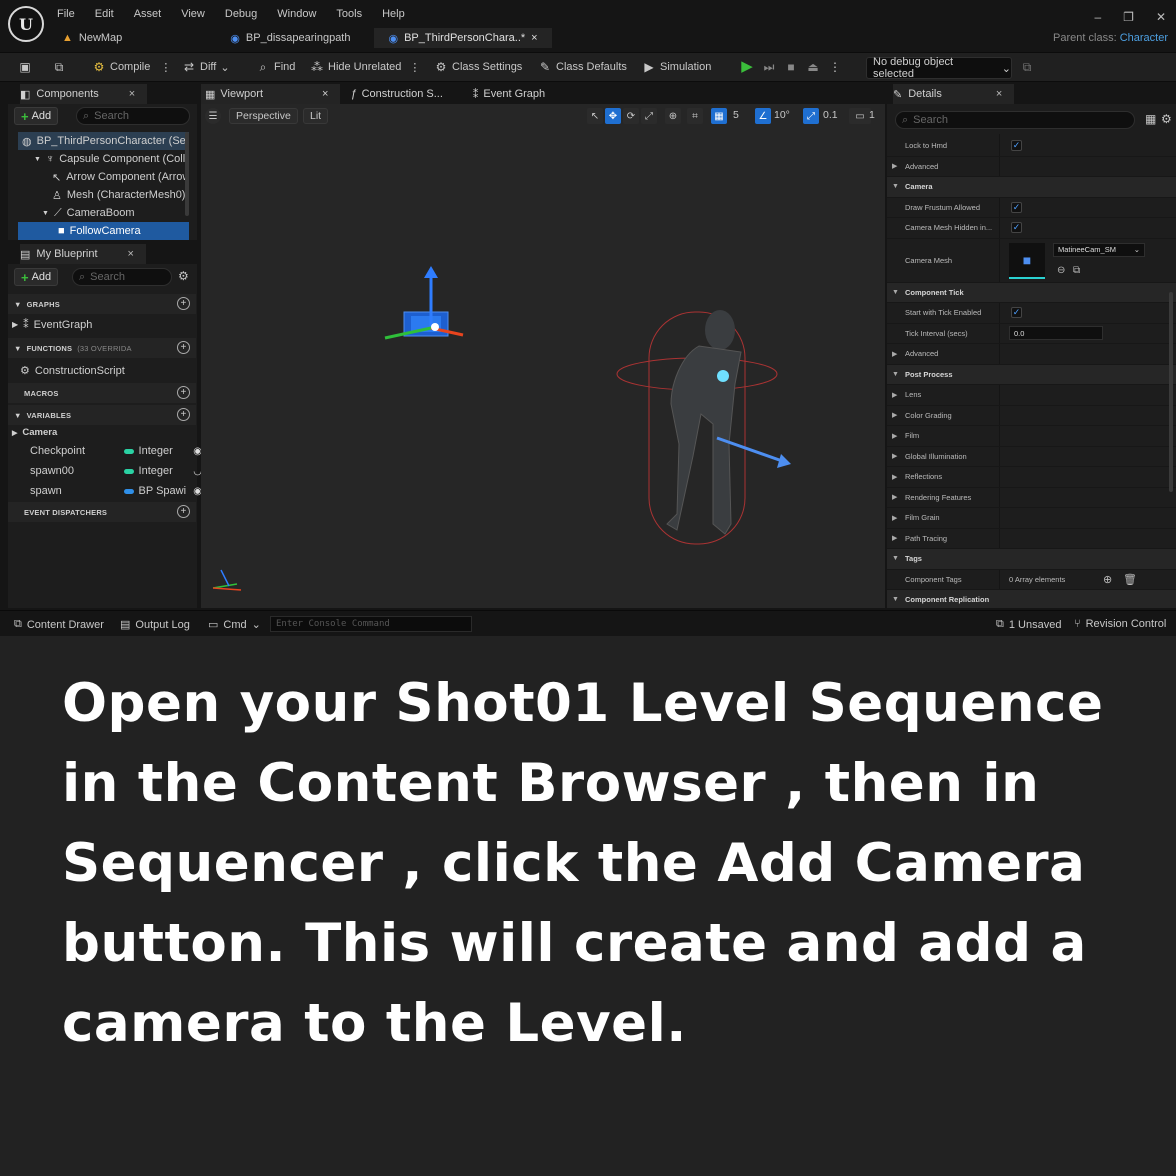  I want to click on find-button: ⌕ Find, so click(276, 67).